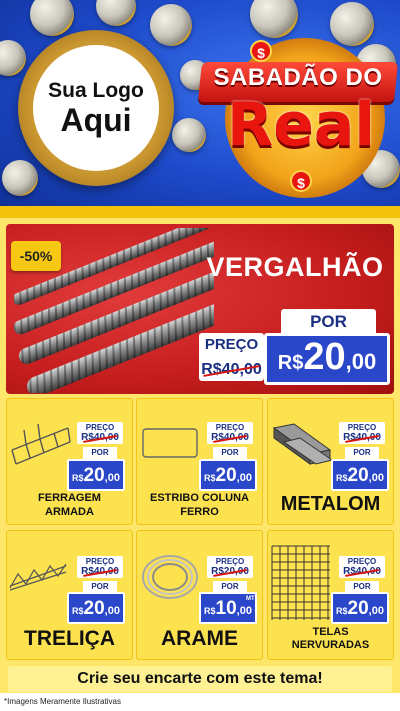 Image resolution: width=400 pixels, height=711 pixels. I want to click on logo-text-line2: Aqui, so click(96, 120).